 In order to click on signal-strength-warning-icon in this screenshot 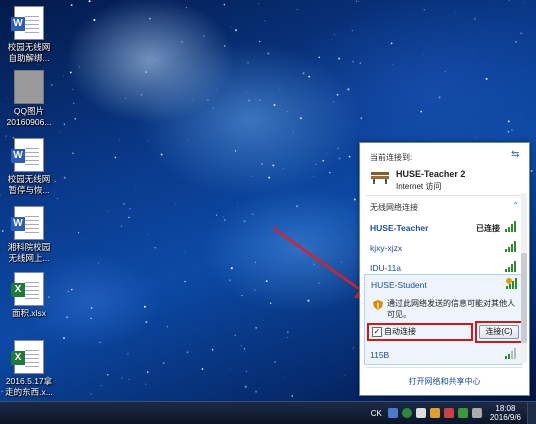, I will do `click(512, 283)`.